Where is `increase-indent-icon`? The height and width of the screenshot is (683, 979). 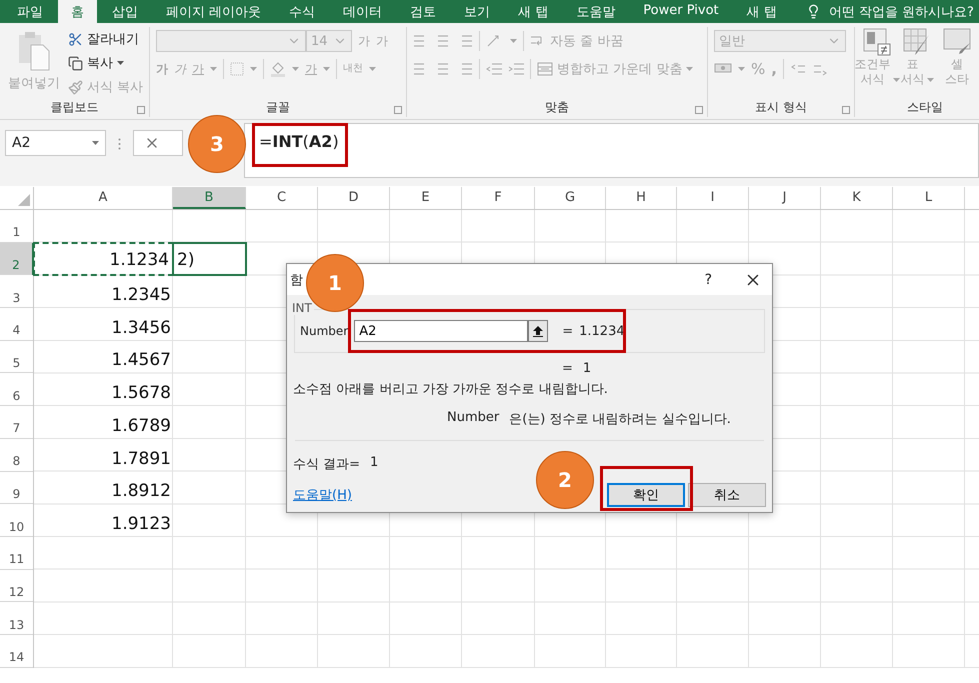 increase-indent-icon is located at coordinates (516, 69).